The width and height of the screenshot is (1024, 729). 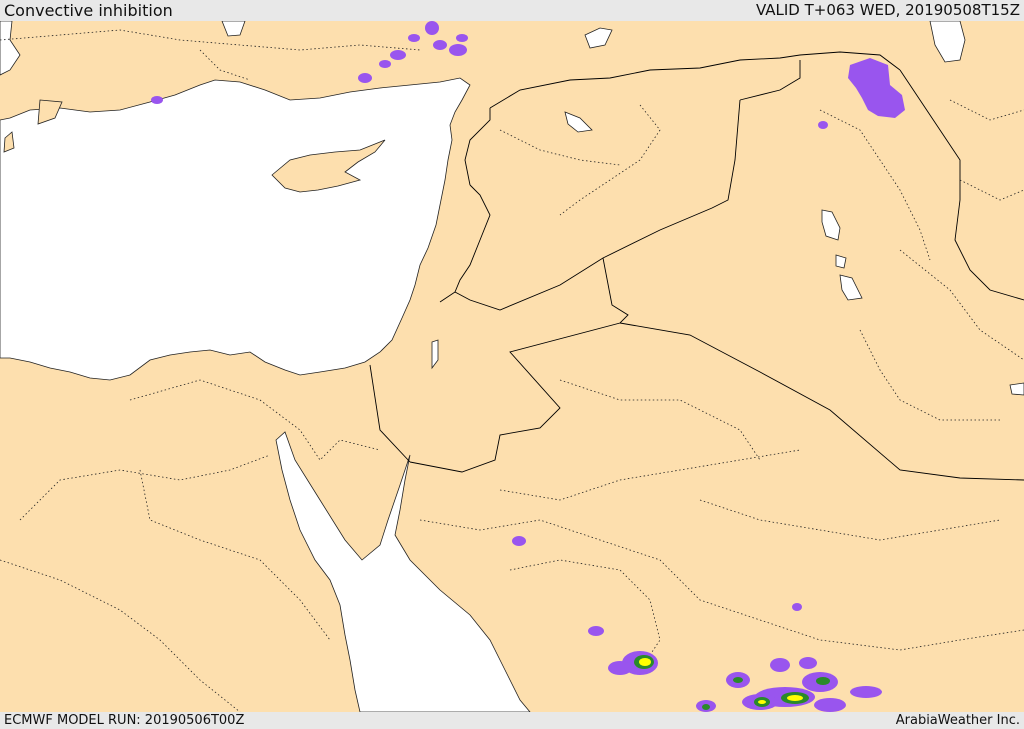 I want to click on valid-time-label: VALID T+063 WED, 20190508T15Z, so click(x=887, y=10).